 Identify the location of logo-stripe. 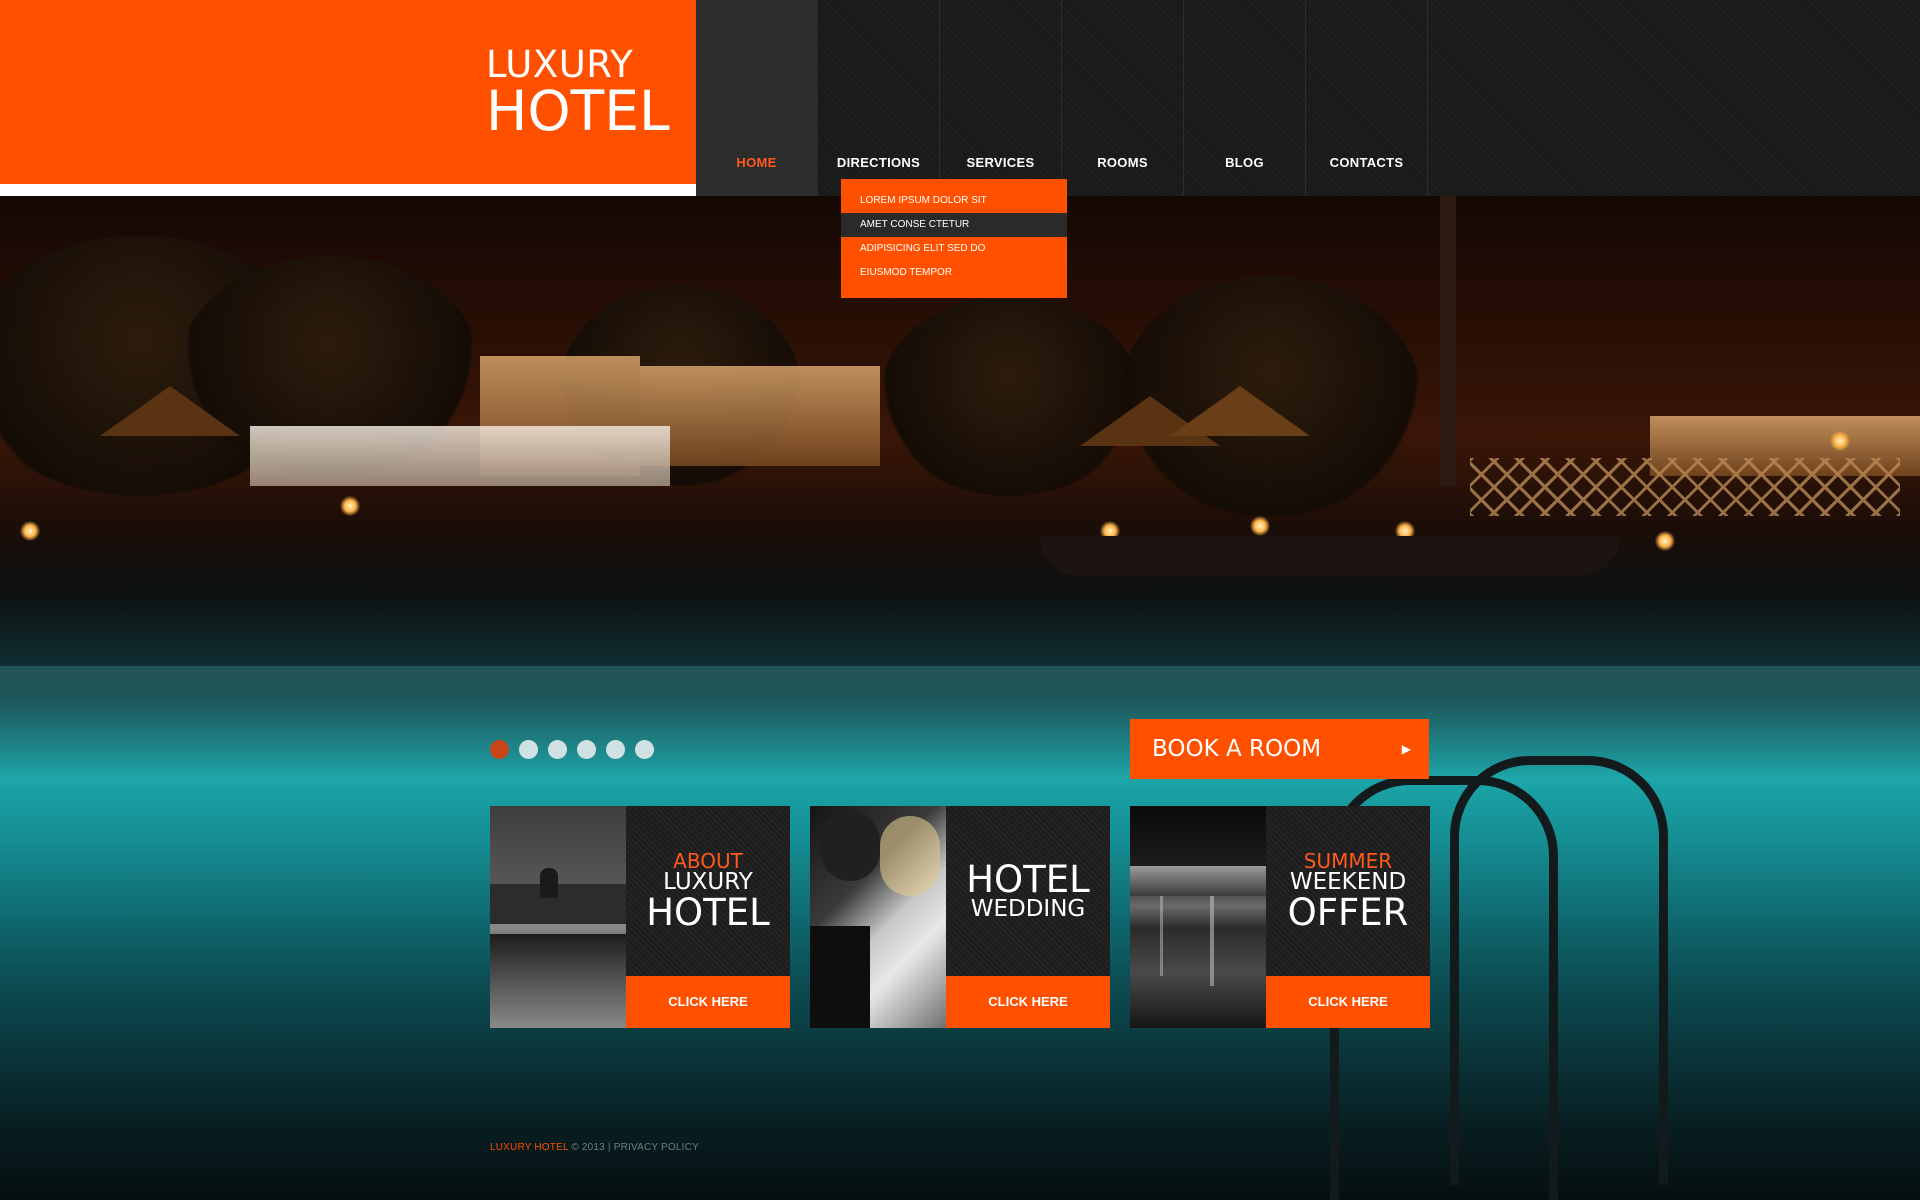
(348, 190).